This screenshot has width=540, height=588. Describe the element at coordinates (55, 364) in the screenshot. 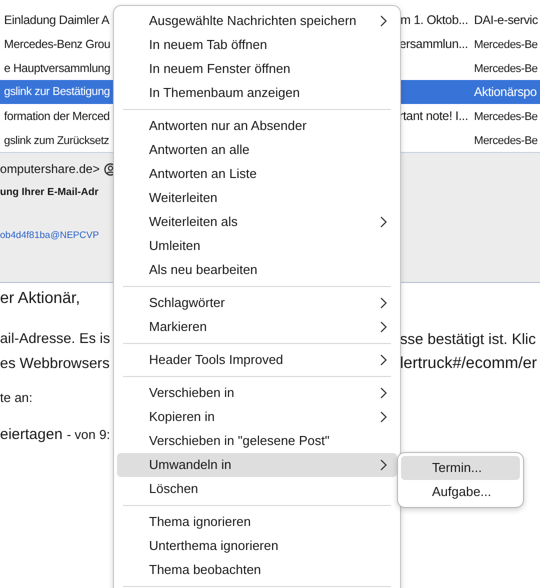

I see `body-text: es Webbrowsers` at that location.